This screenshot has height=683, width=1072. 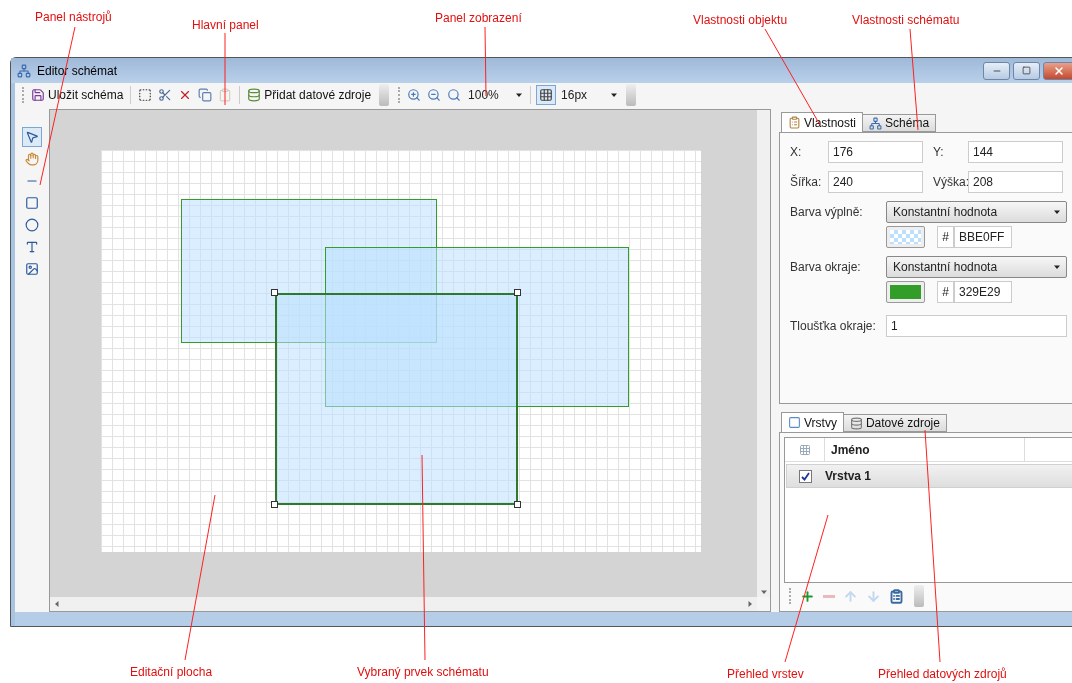 I want to click on minus-icon, so click(x=829, y=596).